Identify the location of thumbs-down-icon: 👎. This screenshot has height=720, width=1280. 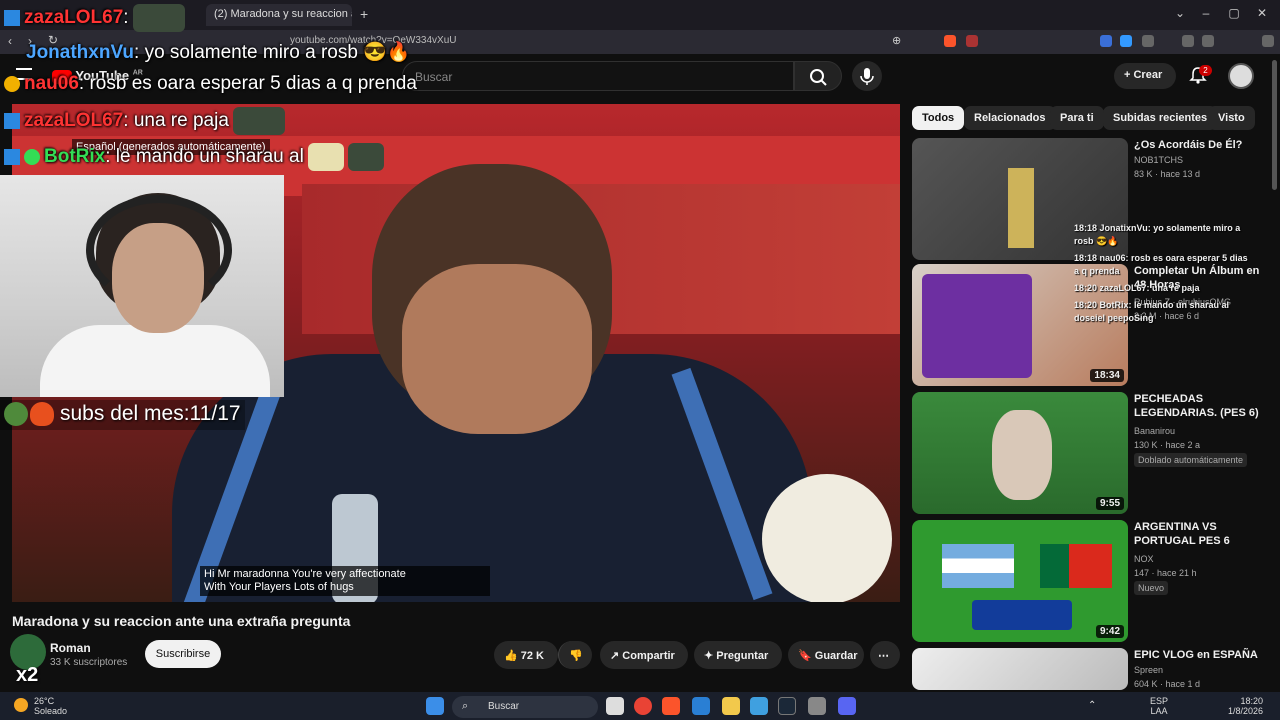
(576, 656).